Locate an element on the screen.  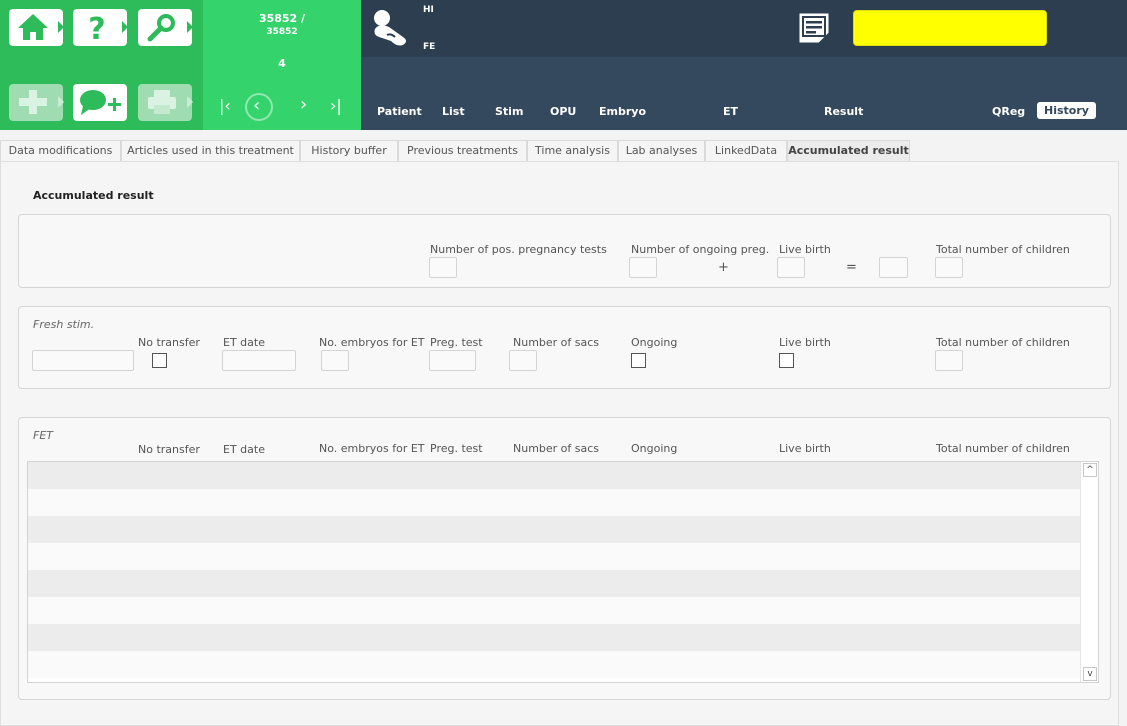
grid-scrollbar: ^ v is located at coordinates (1089, 572).